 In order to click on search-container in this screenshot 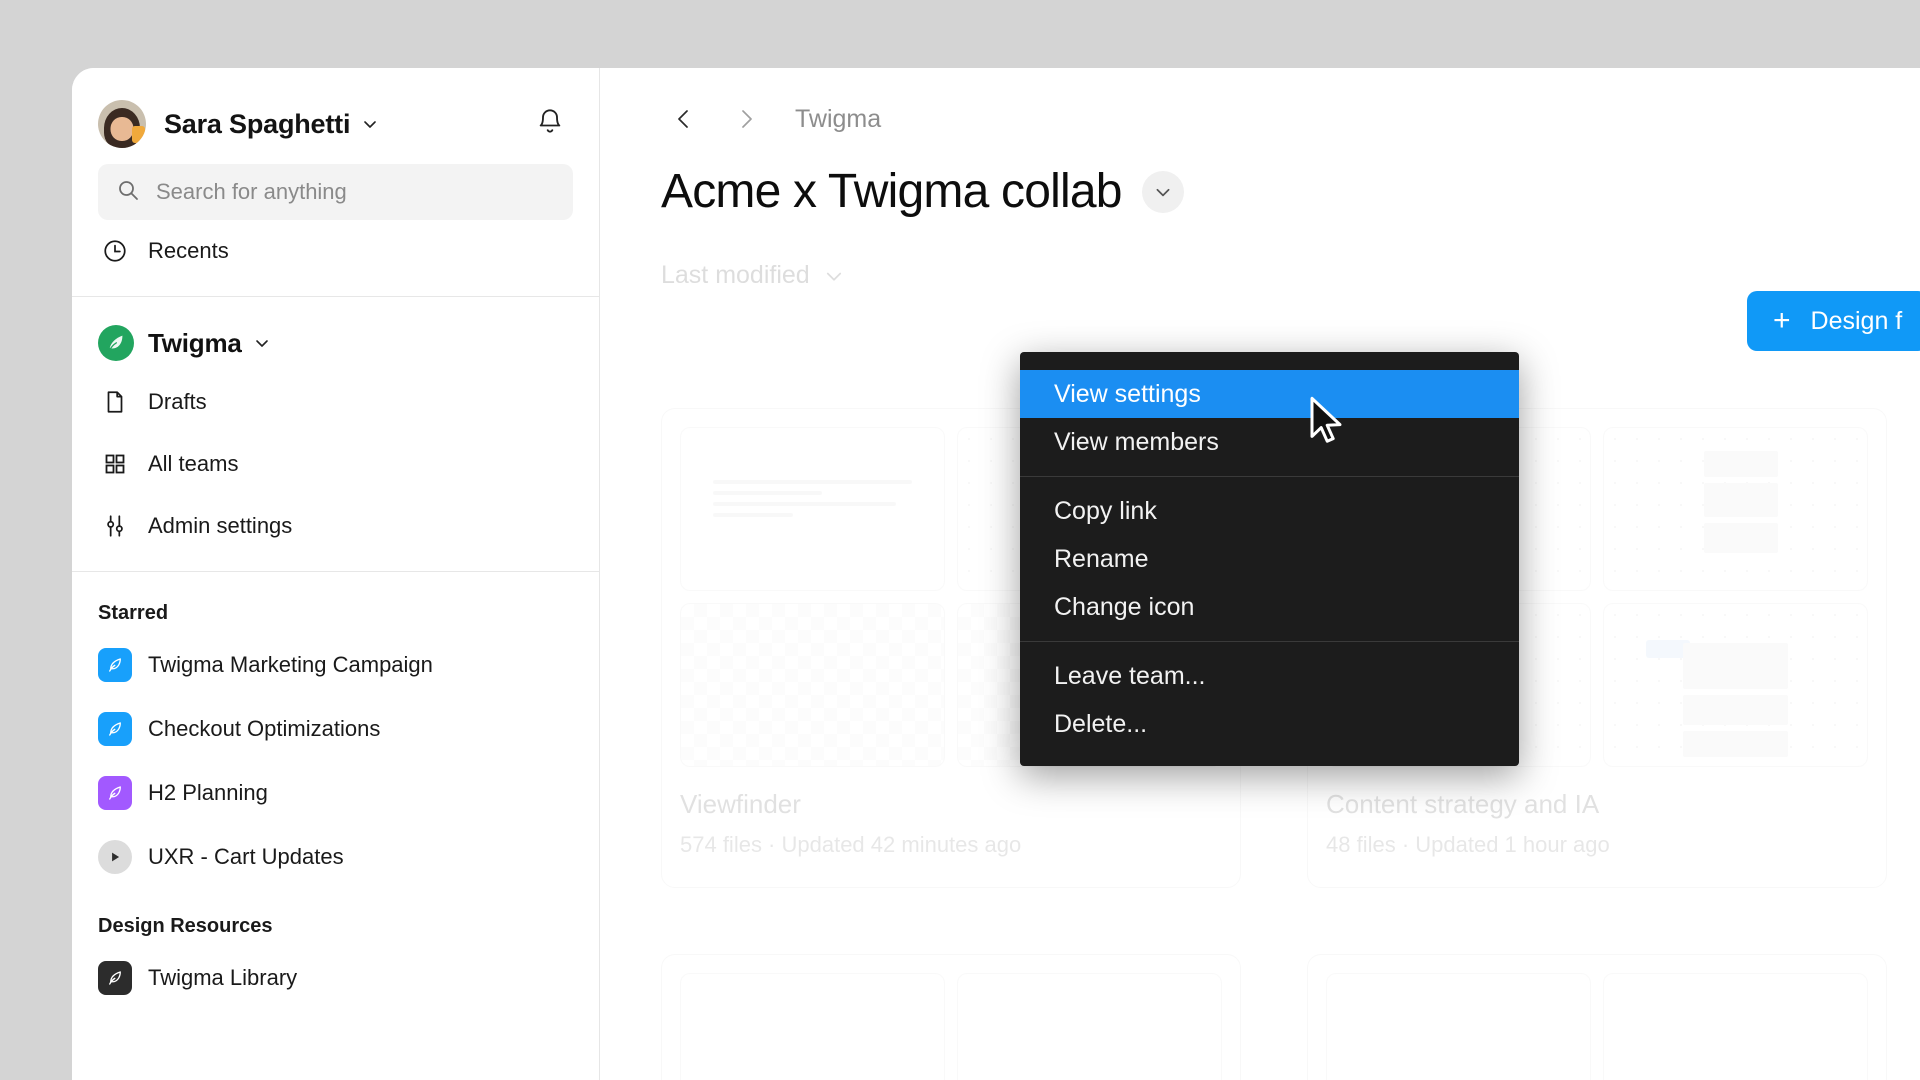, I will do `click(335, 187)`.